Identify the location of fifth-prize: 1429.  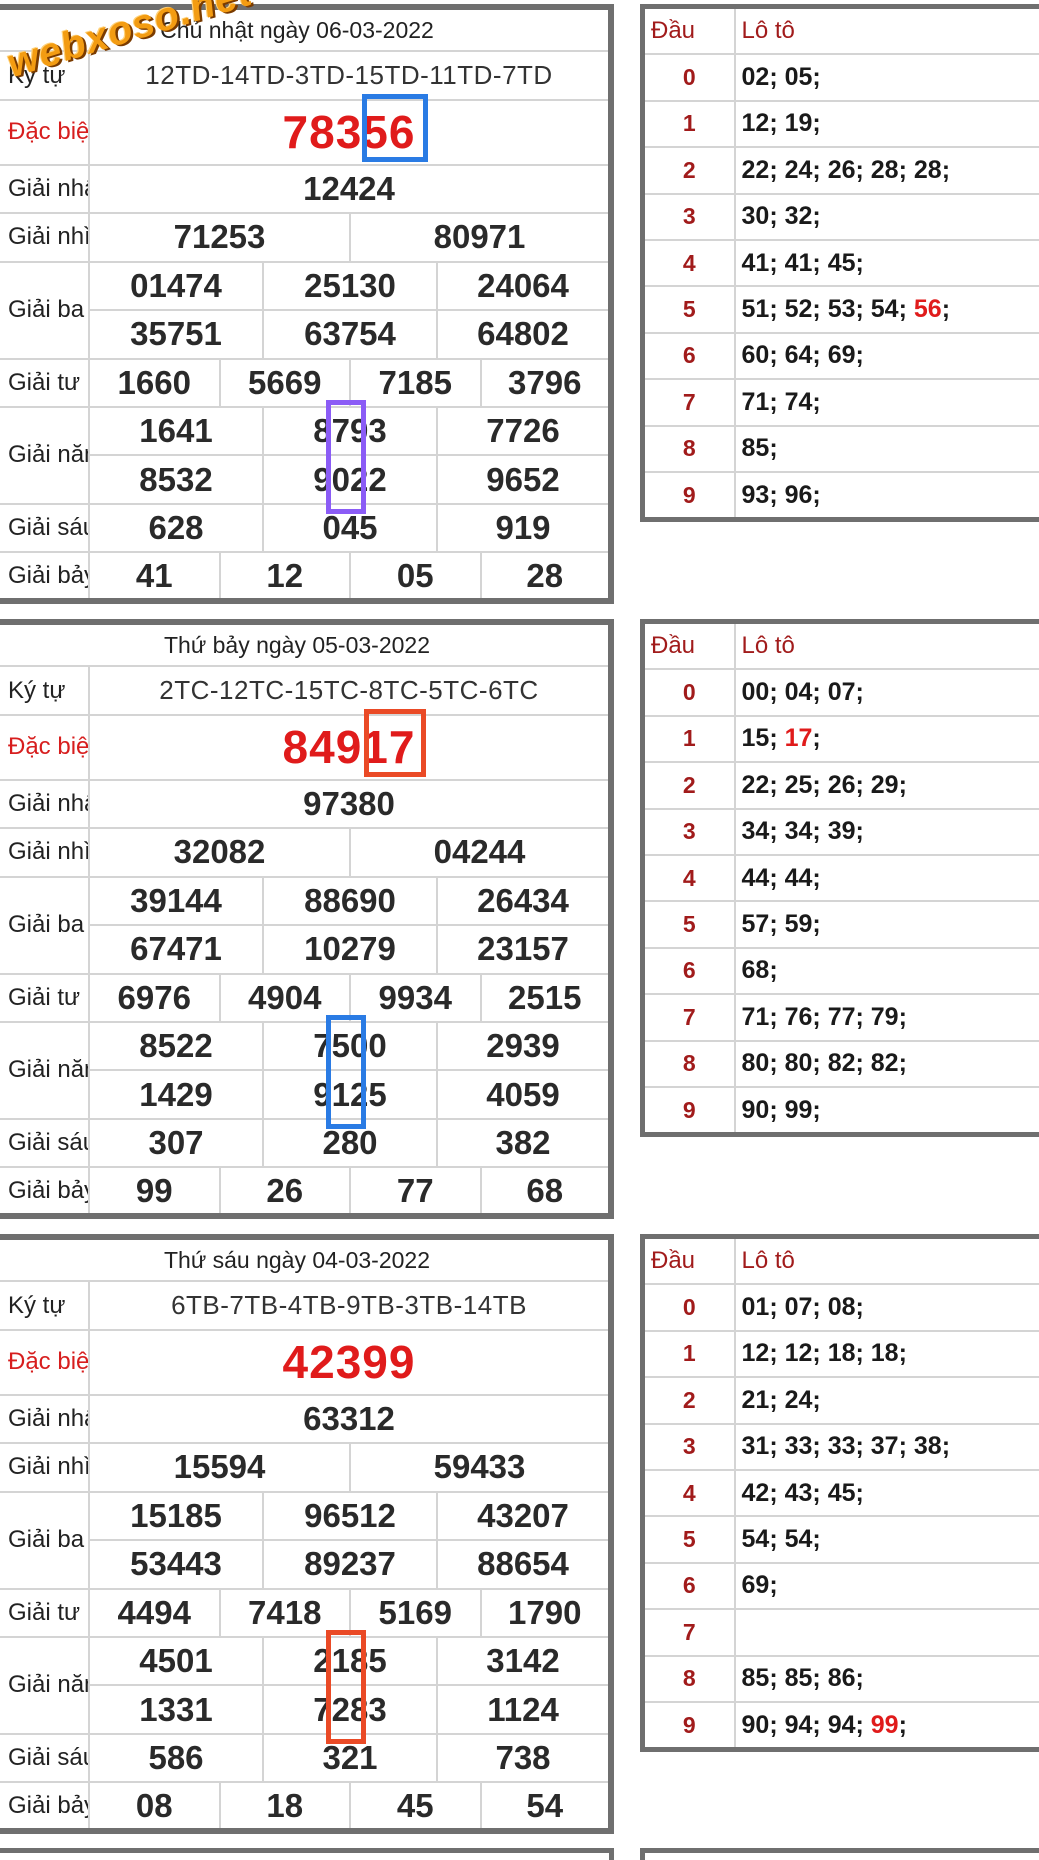
(176, 1094).